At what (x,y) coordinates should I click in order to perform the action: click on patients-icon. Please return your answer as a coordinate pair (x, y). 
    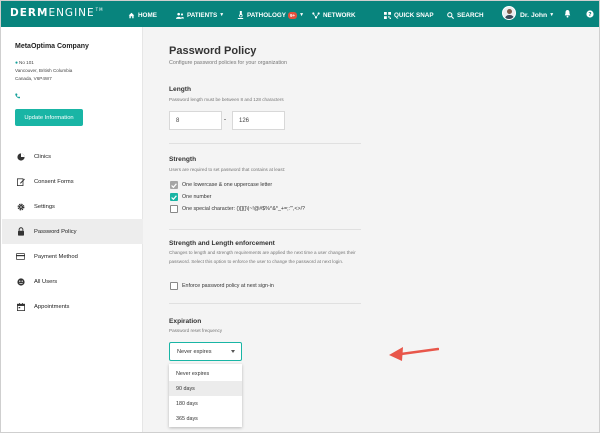
    Looking at the image, I should click on (180, 15).